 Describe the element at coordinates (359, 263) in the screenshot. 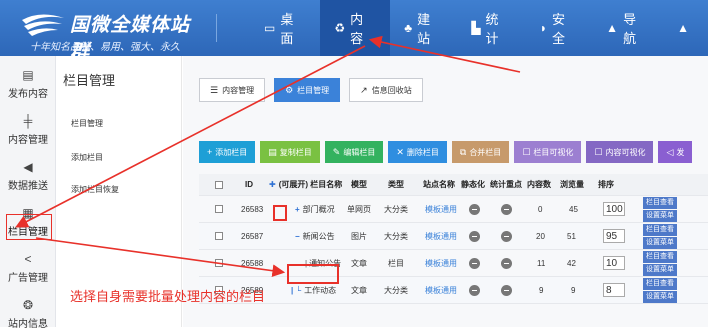

I see `row-model: 文章` at that location.